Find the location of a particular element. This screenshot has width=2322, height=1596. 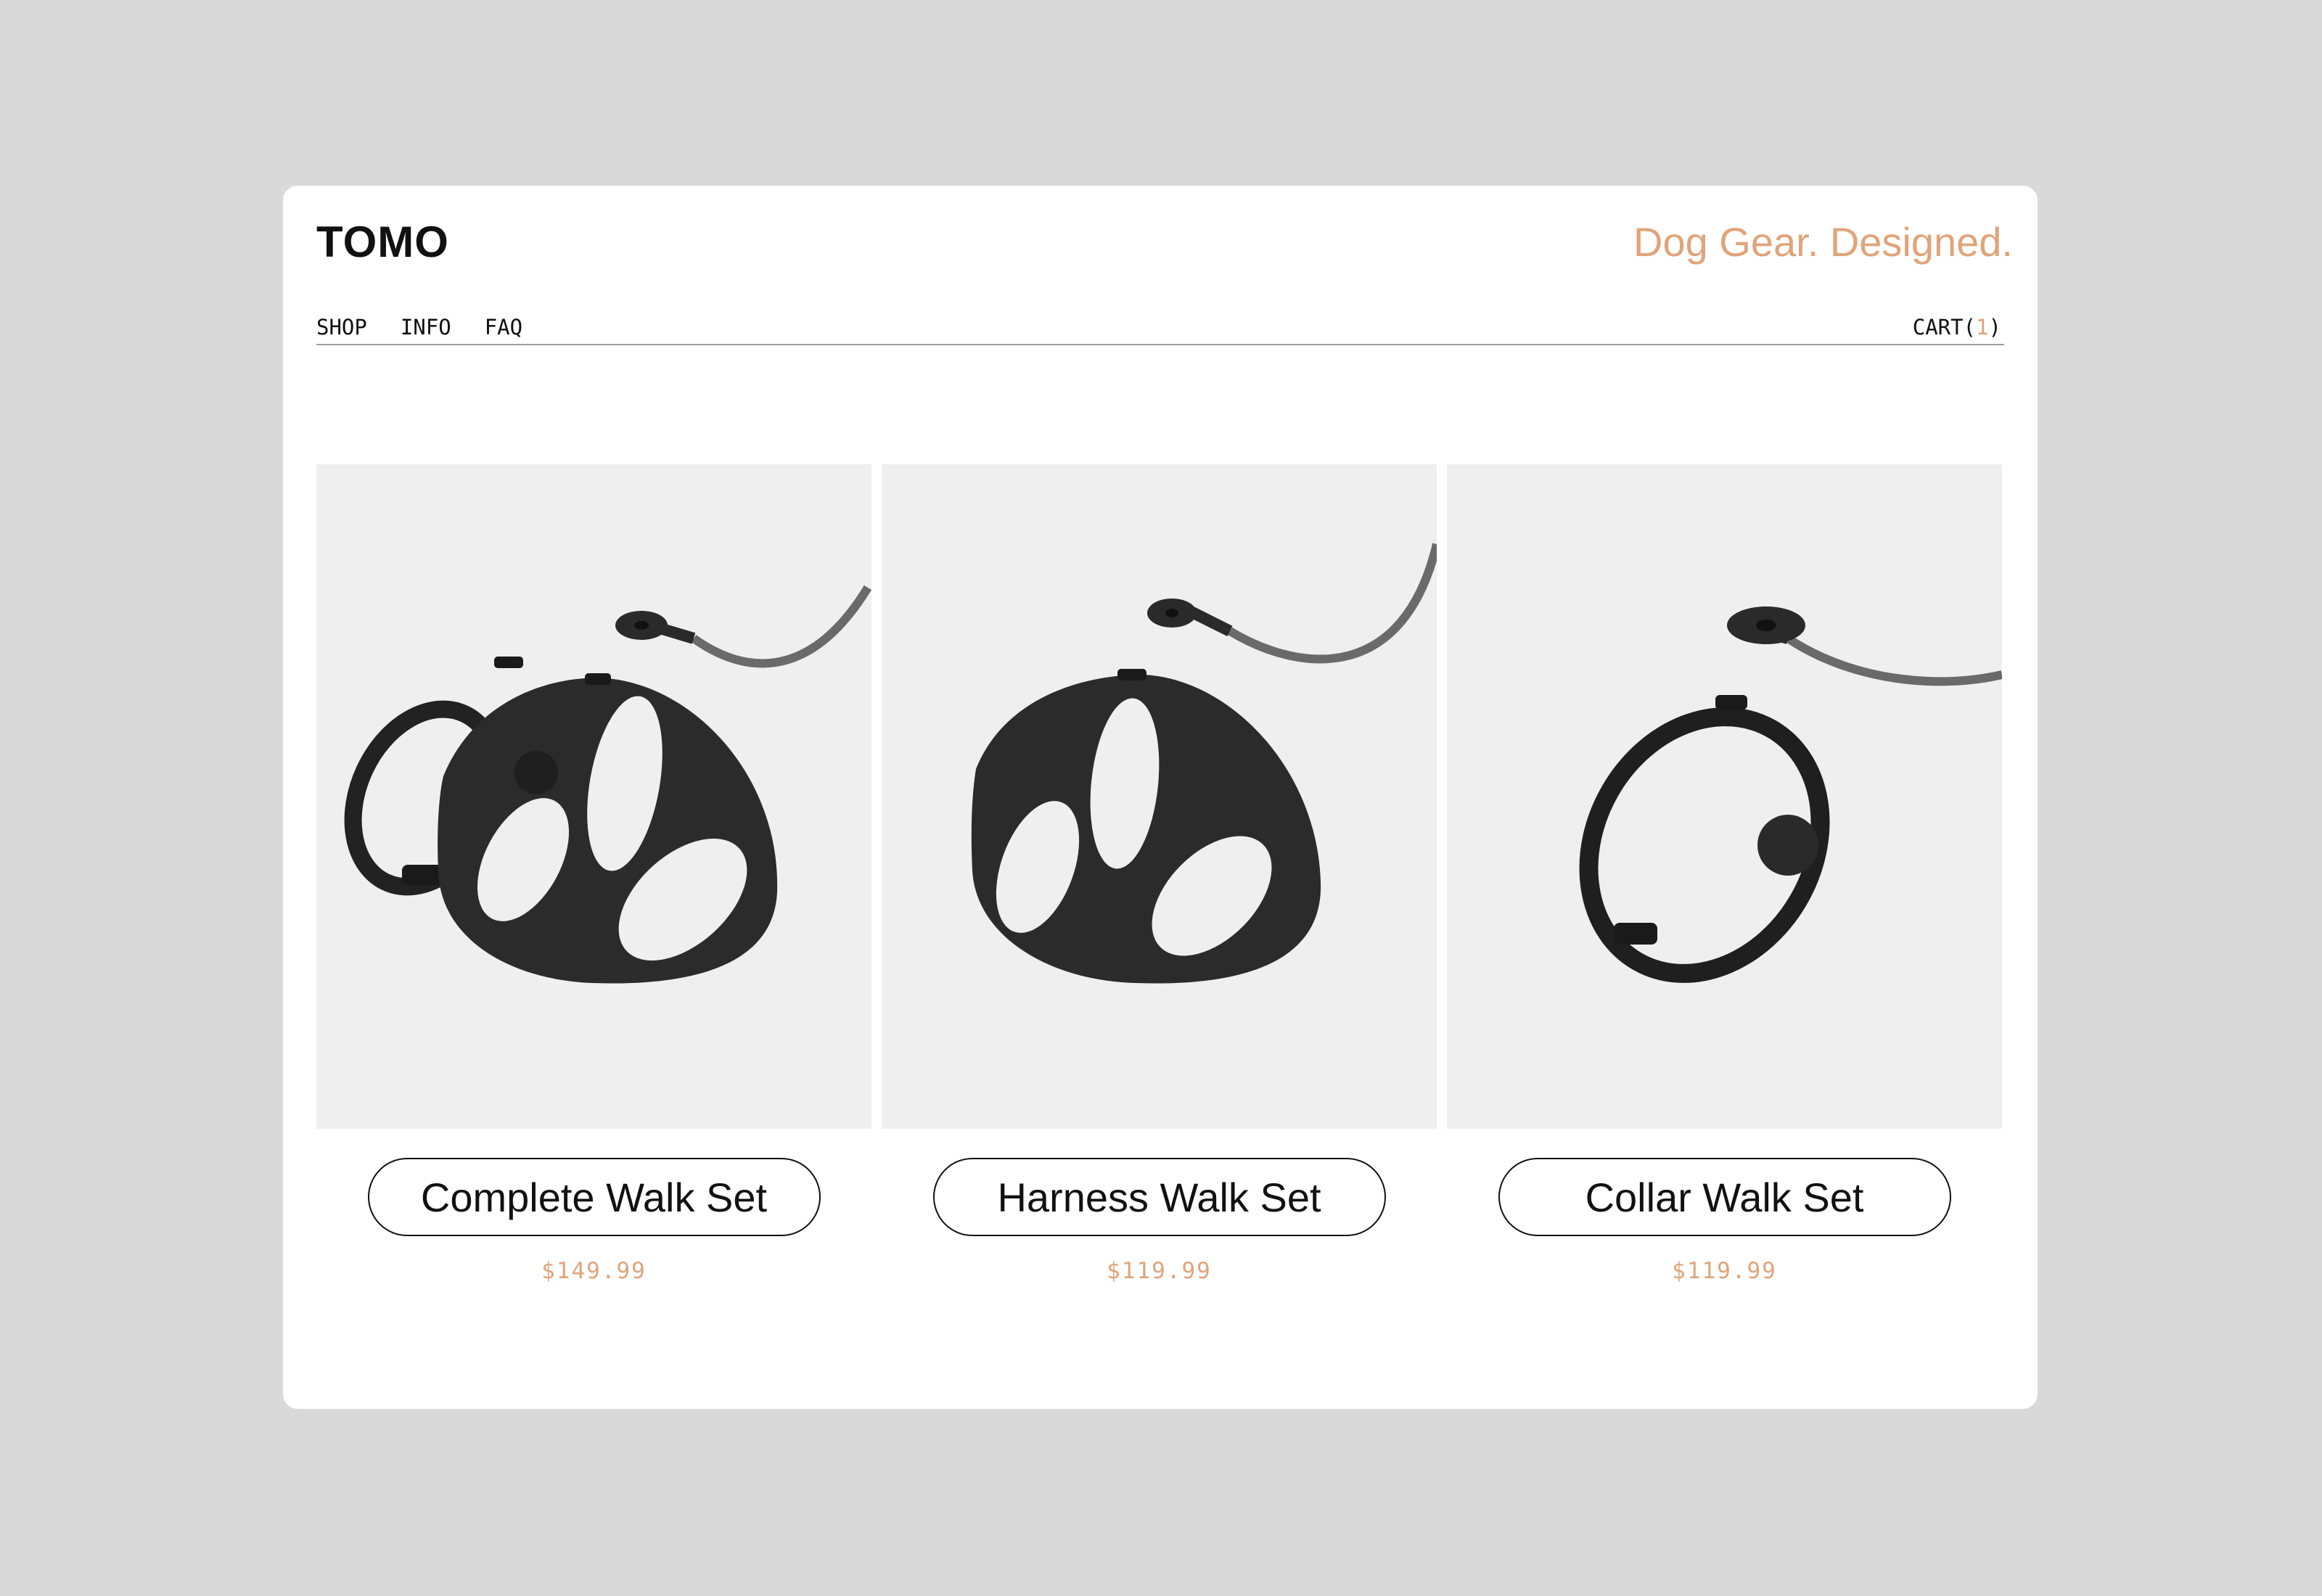

product-image-collar is located at coordinates (1724, 797).